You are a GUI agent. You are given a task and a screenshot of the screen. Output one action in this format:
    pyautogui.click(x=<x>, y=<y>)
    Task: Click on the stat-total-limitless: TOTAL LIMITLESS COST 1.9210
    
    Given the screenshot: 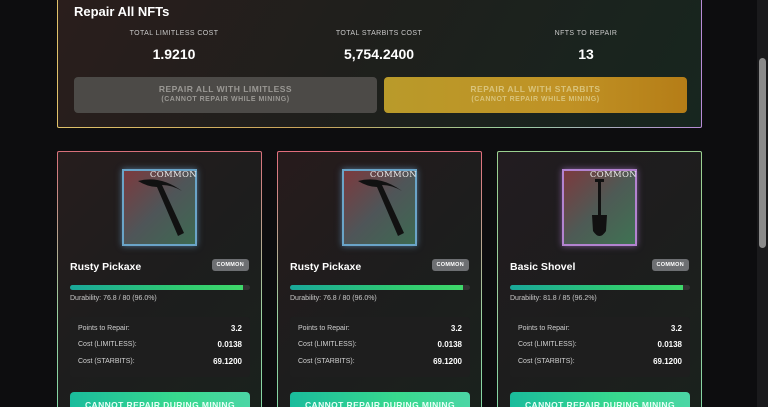 What is the action you would take?
    pyautogui.click(x=174, y=46)
    